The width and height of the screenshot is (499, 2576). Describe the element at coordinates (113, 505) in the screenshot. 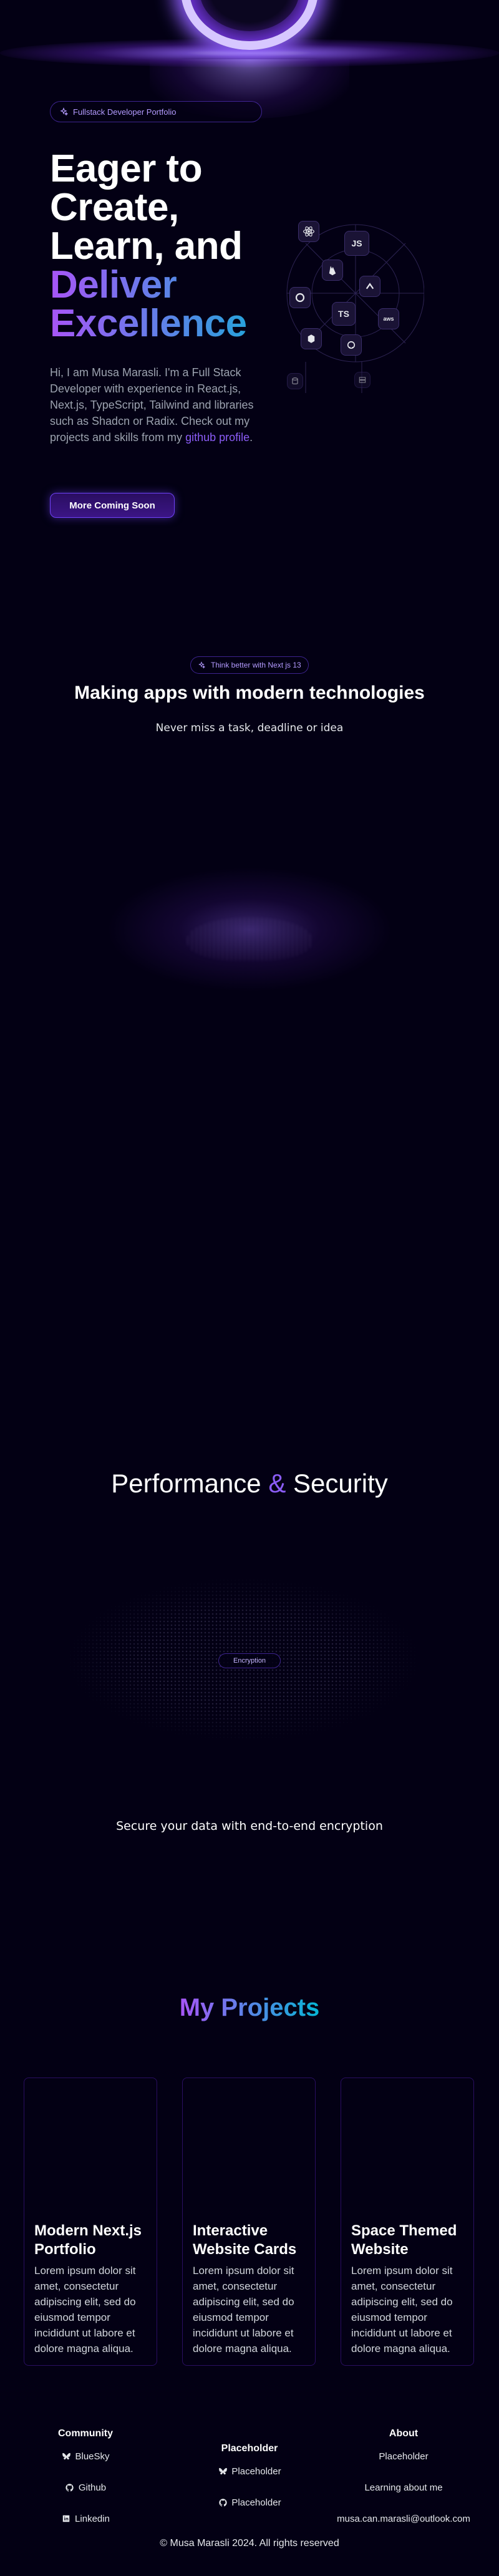

I see `more-coming-soon-button: More Coming Soon` at that location.